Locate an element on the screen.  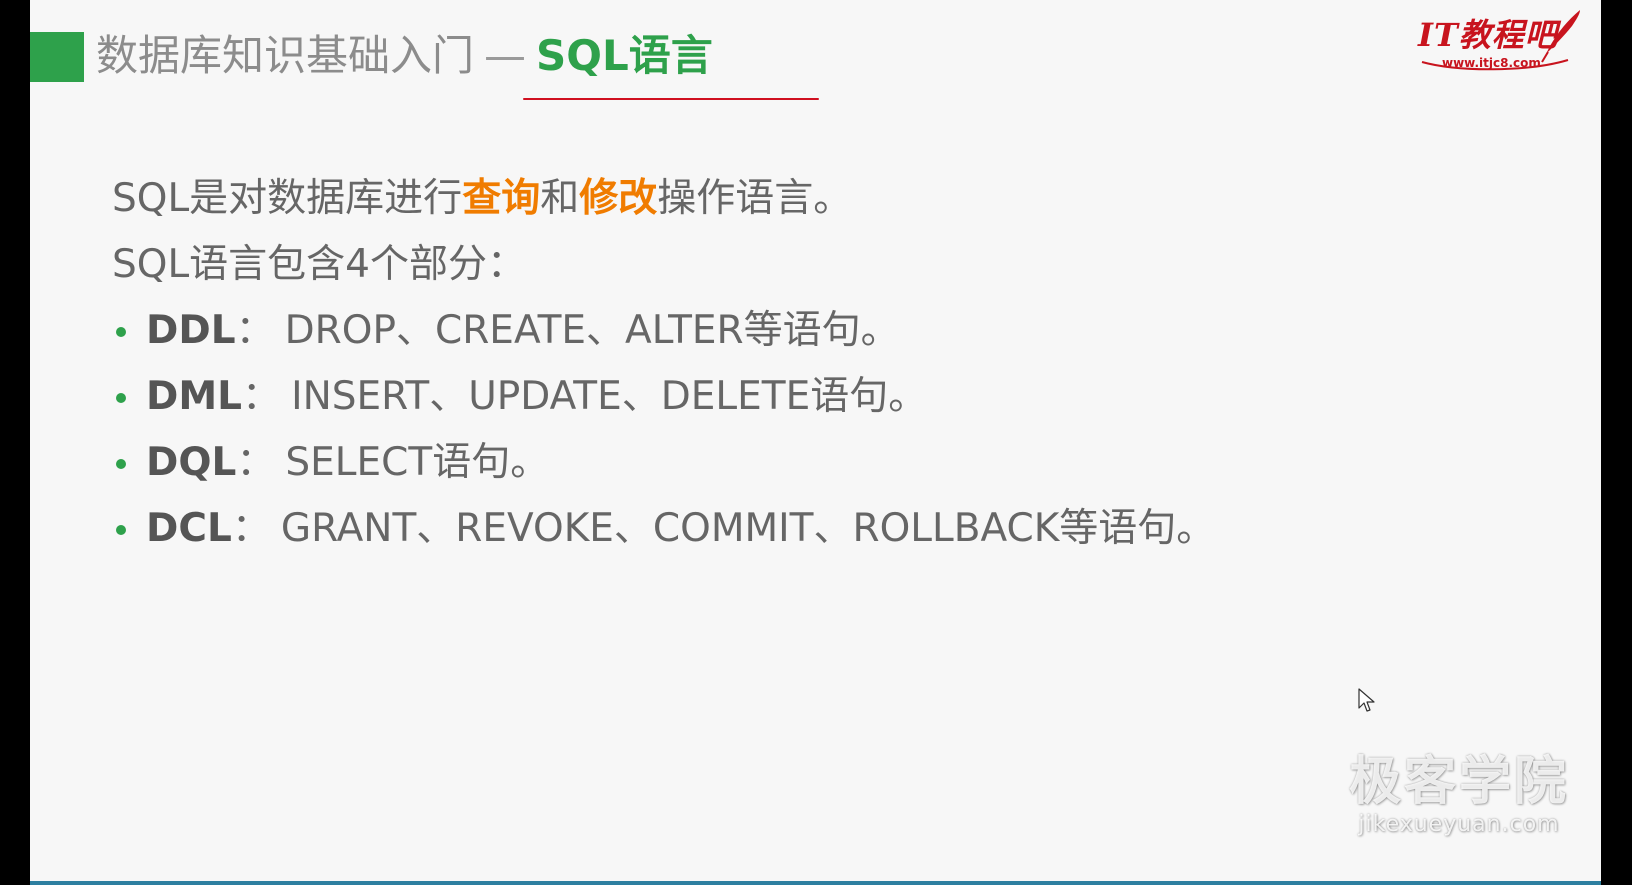
bullet-term: DQL is located at coordinates (191, 462).